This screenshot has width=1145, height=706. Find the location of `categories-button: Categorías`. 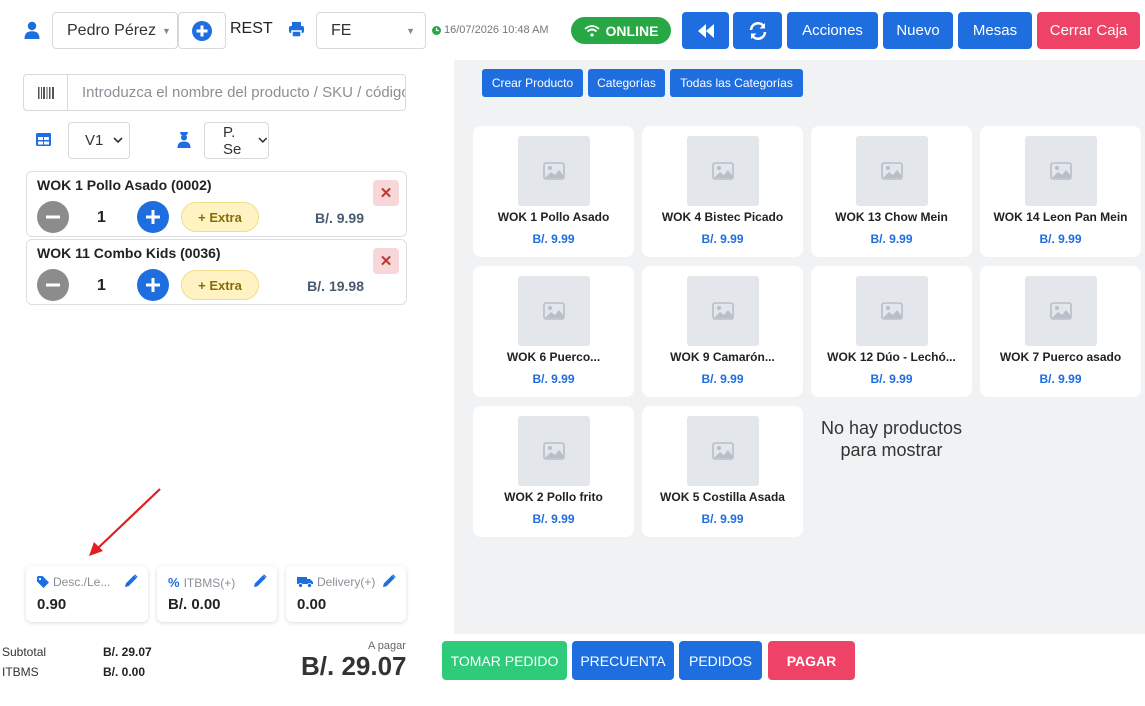

categories-button: Categorías is located at coordinates (626, 83).